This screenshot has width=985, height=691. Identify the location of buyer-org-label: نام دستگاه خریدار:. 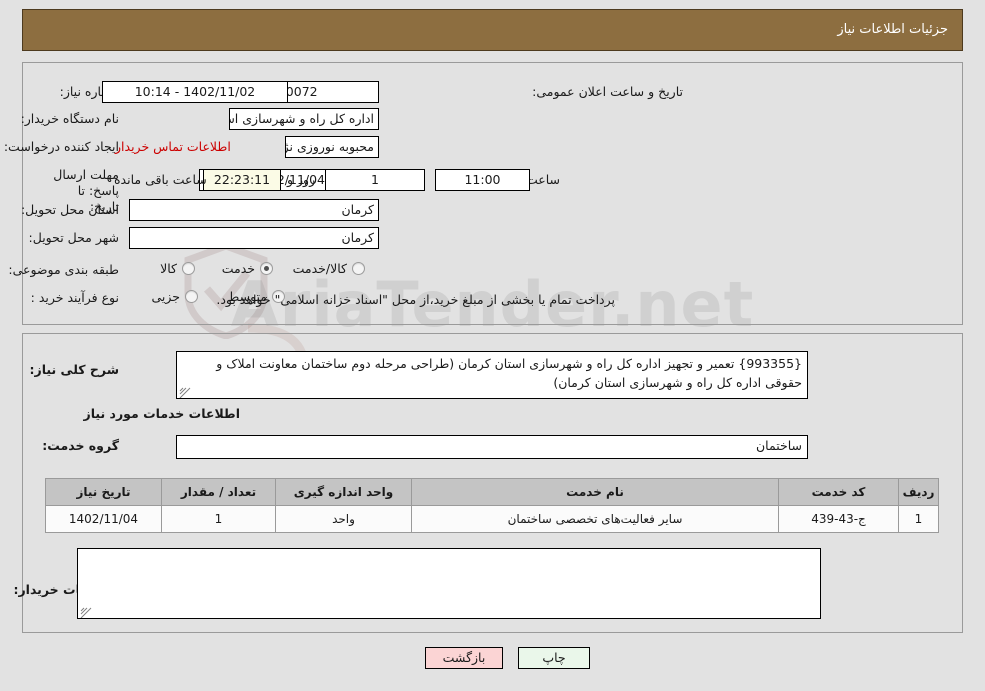
(69, 118).